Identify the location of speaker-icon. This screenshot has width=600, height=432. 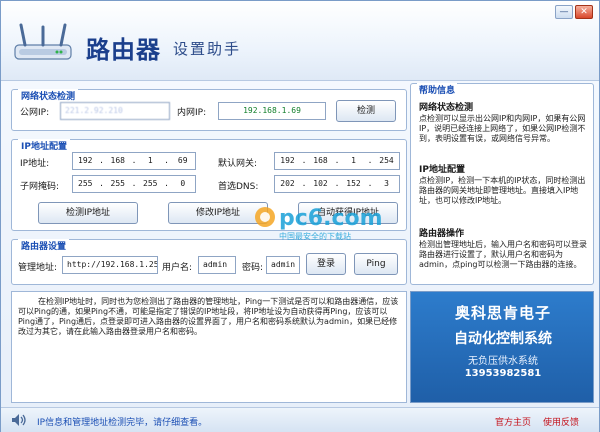
(19, 420).